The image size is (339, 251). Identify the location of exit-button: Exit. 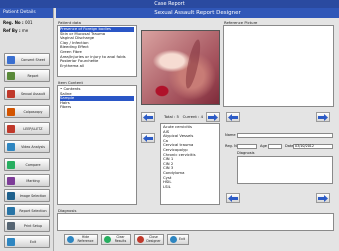
(178, 239).